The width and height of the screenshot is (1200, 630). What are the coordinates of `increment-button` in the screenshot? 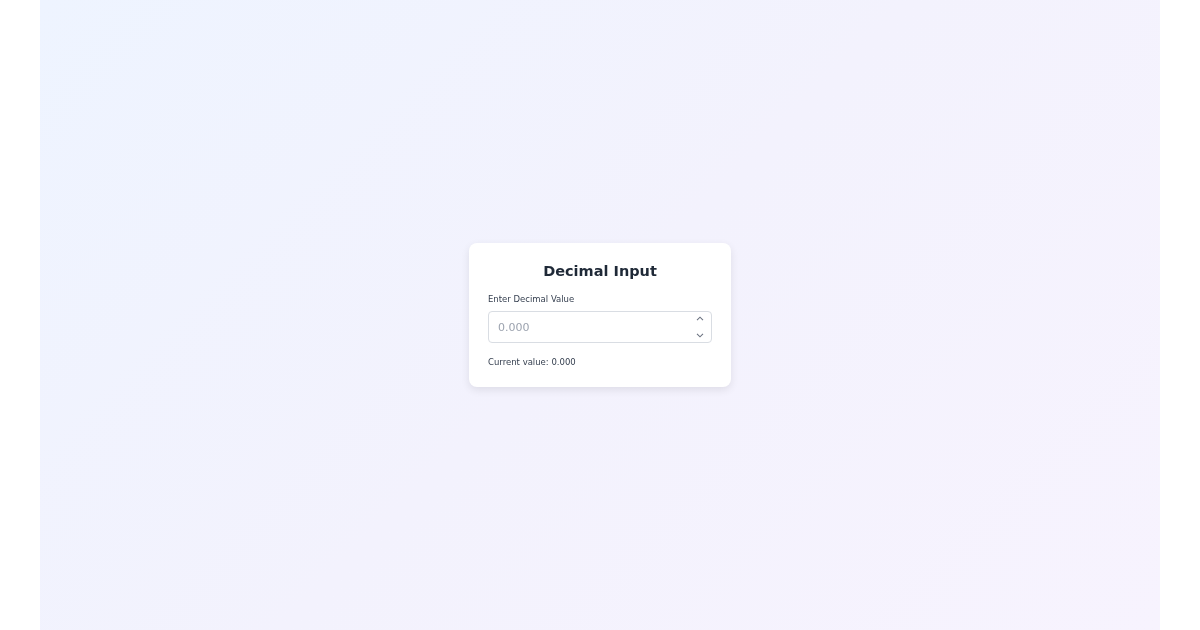 It's located at (700, 318).